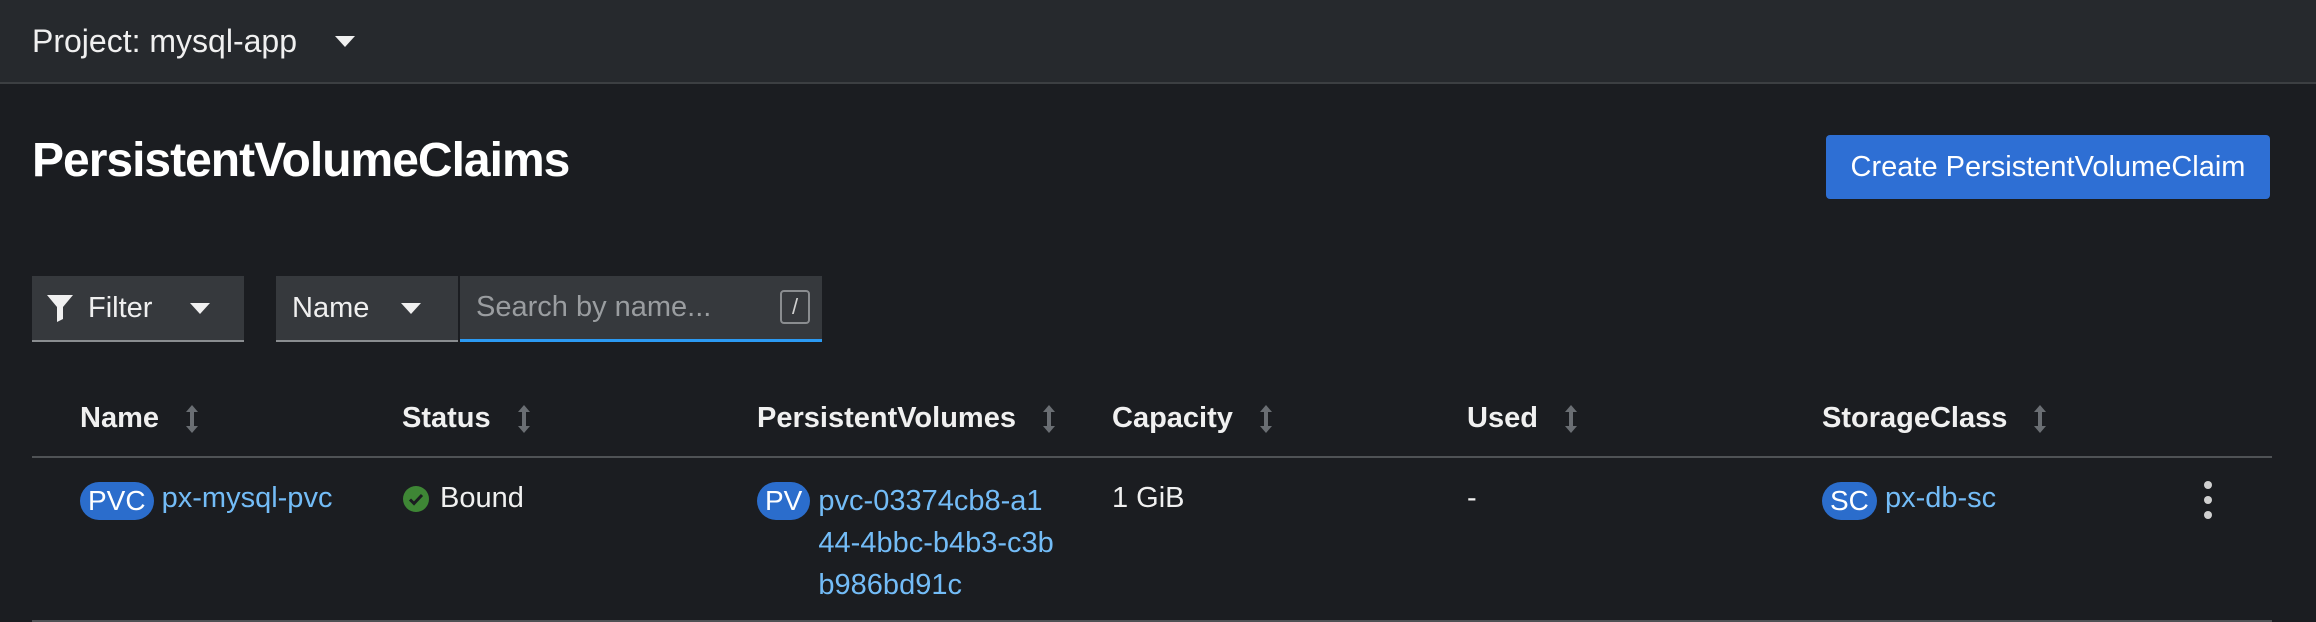  I want to click on project-label: Project: mysql-app, so click(164, 40).